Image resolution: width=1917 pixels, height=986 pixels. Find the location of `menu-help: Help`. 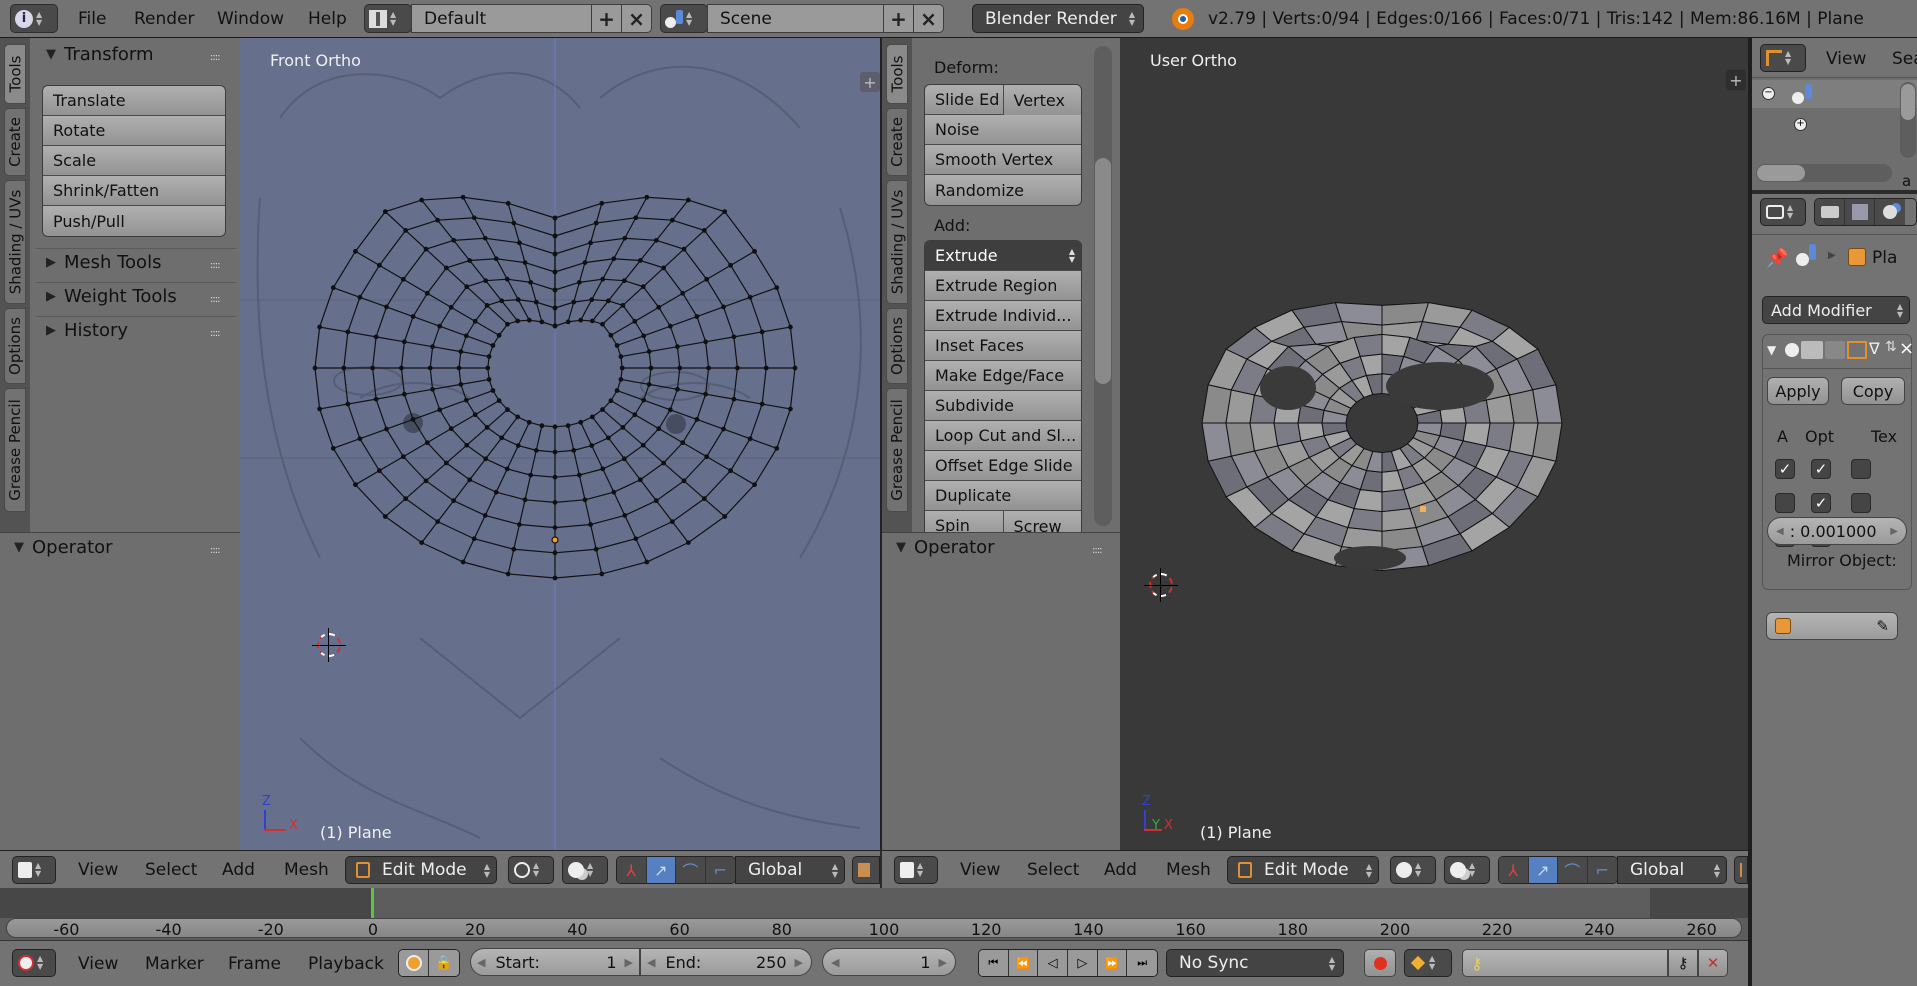

menu-help: Help is located at coordinates (327, 19).